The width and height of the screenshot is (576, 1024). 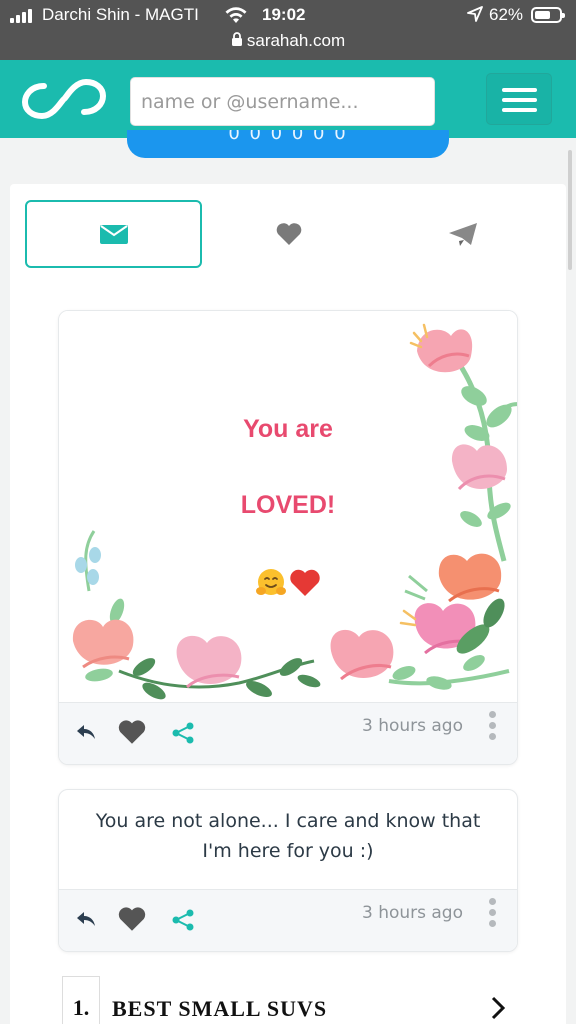 I want to click on tab-favorites, so click(x=288, y=234).